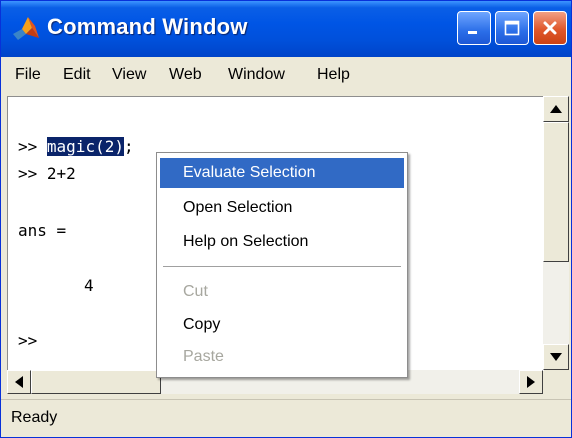  I want to click on menu-file: File, so click(28, 75).